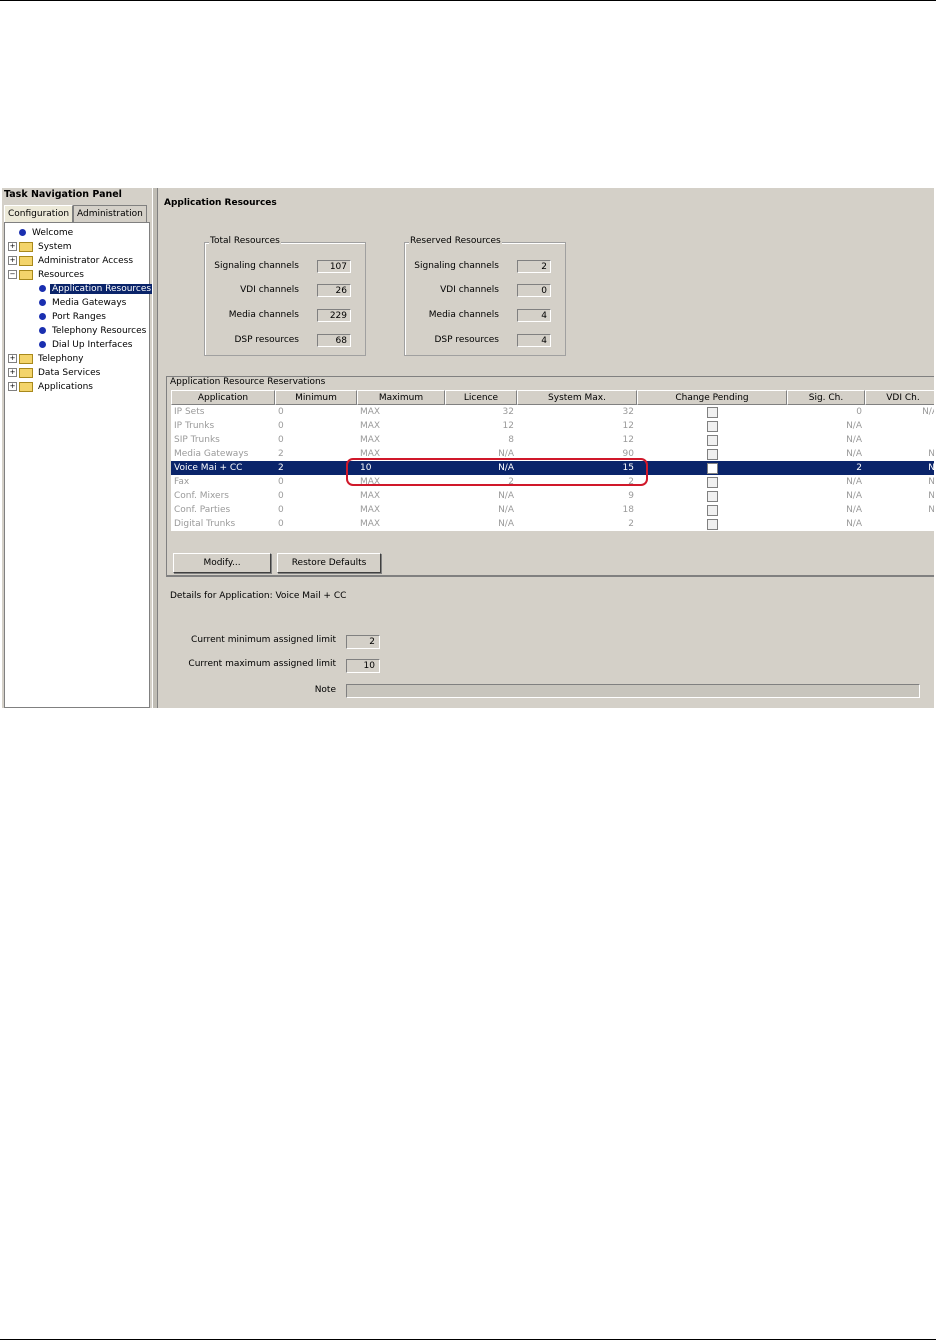  I want to click on tree-item-welcome: Welcome, so click(47, 233).